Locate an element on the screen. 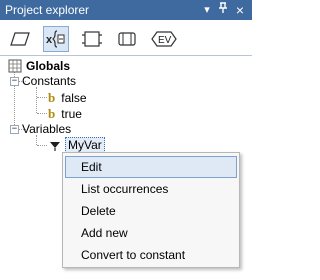 Image resolution: width=320 pixels, height=280 pixels. constants-label: Constants is located at coordinates (49, 81).